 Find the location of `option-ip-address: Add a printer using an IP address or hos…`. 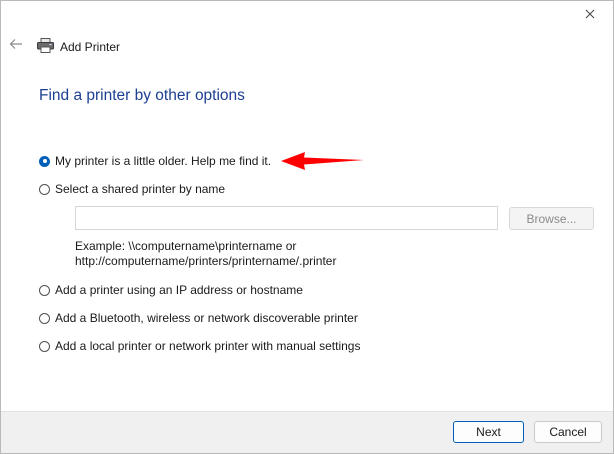

option-ip-address: Add a printer using an IP address or hos… is located at coordinates (171, 290).